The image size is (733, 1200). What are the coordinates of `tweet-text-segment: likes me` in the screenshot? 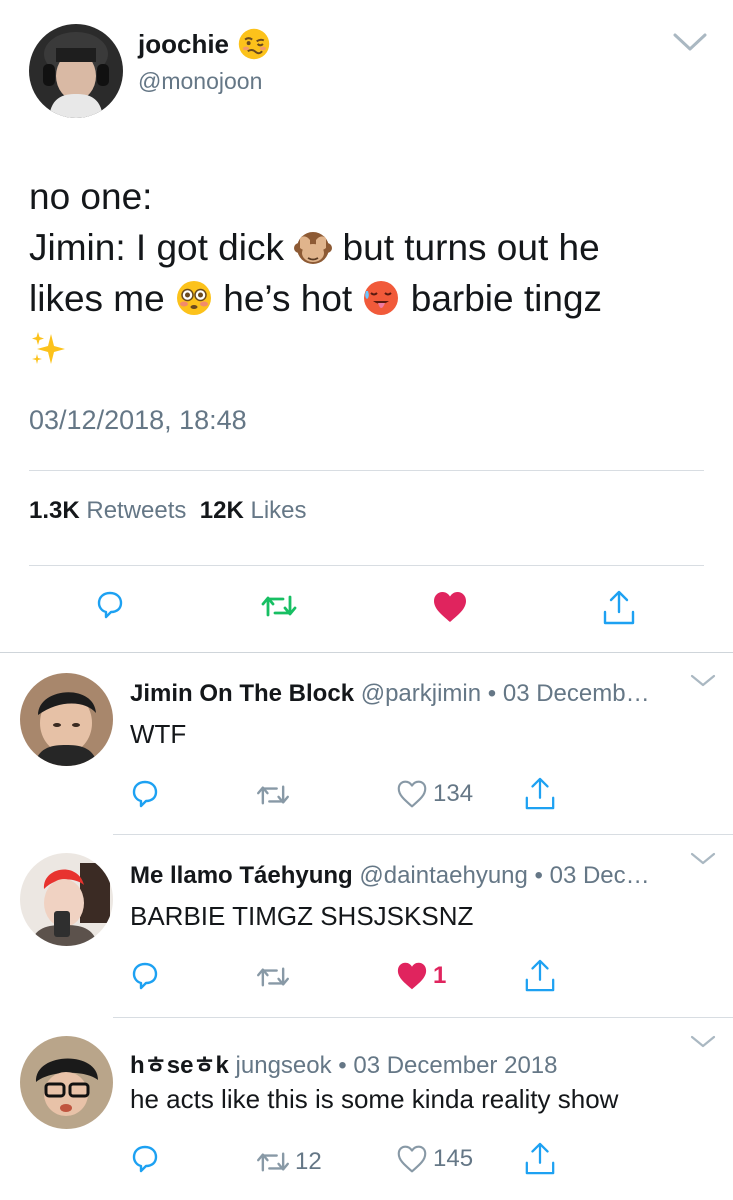 It's located at (97, 298).